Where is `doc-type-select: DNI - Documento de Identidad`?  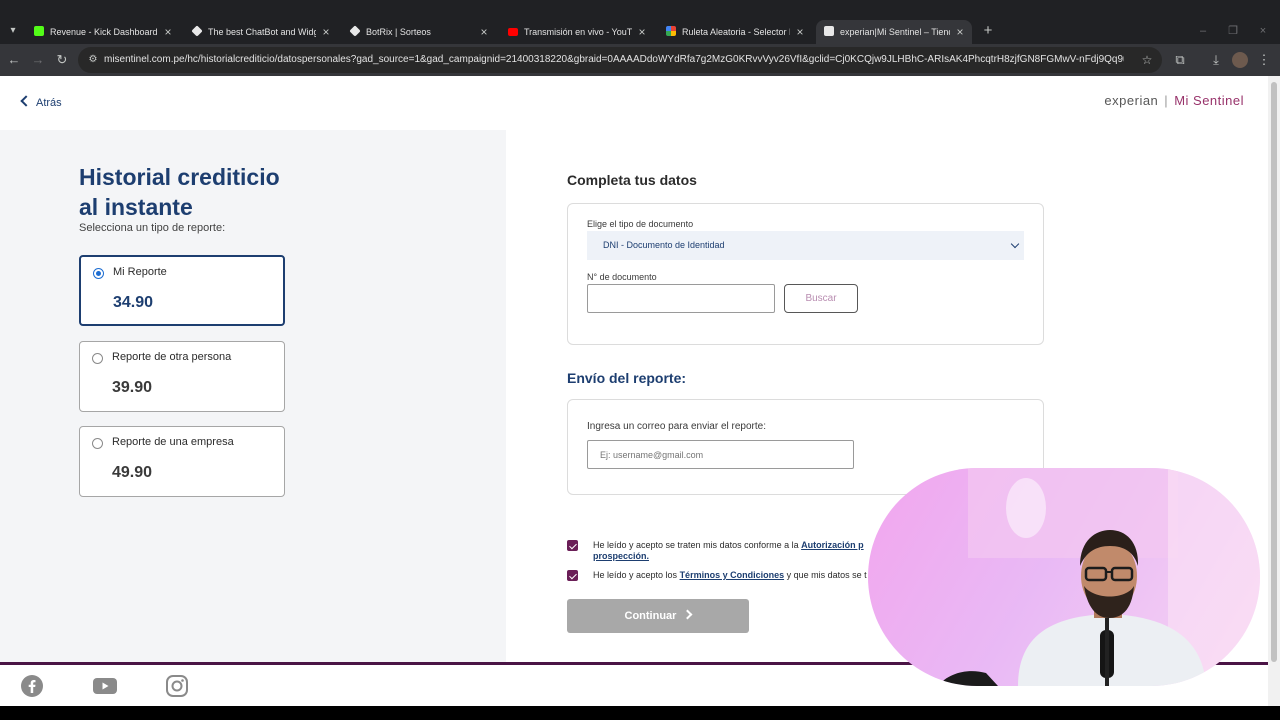
doc-type-select: DNI - Documento de Identidad is located at coordinates (805, 245).